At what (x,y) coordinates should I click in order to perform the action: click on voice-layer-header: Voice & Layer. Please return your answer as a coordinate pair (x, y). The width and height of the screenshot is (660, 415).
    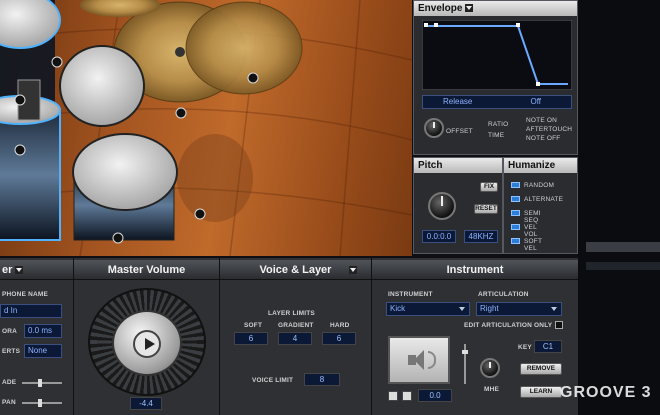
    Looking at the image, I should click on (295, 270).